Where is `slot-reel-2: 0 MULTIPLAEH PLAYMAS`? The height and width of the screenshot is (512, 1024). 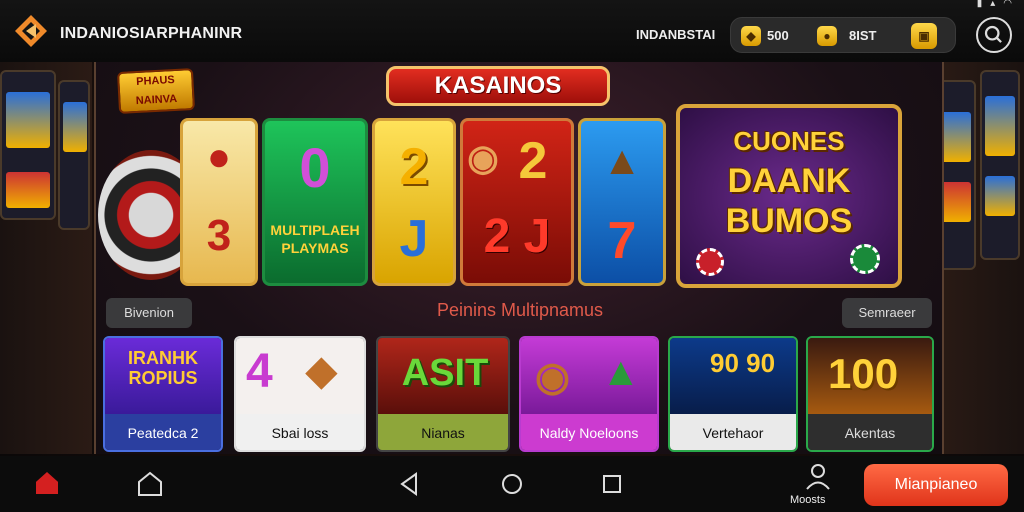
slot-reel-2: 0 MULTIPLAEH PLAYMAS is located at coordinates (315, 202).